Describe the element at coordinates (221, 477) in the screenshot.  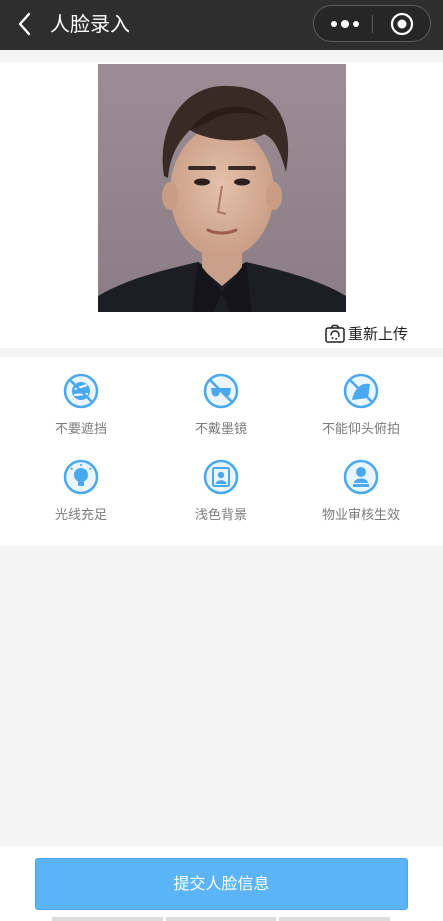
I see `portrait-frame-icon` at that location.